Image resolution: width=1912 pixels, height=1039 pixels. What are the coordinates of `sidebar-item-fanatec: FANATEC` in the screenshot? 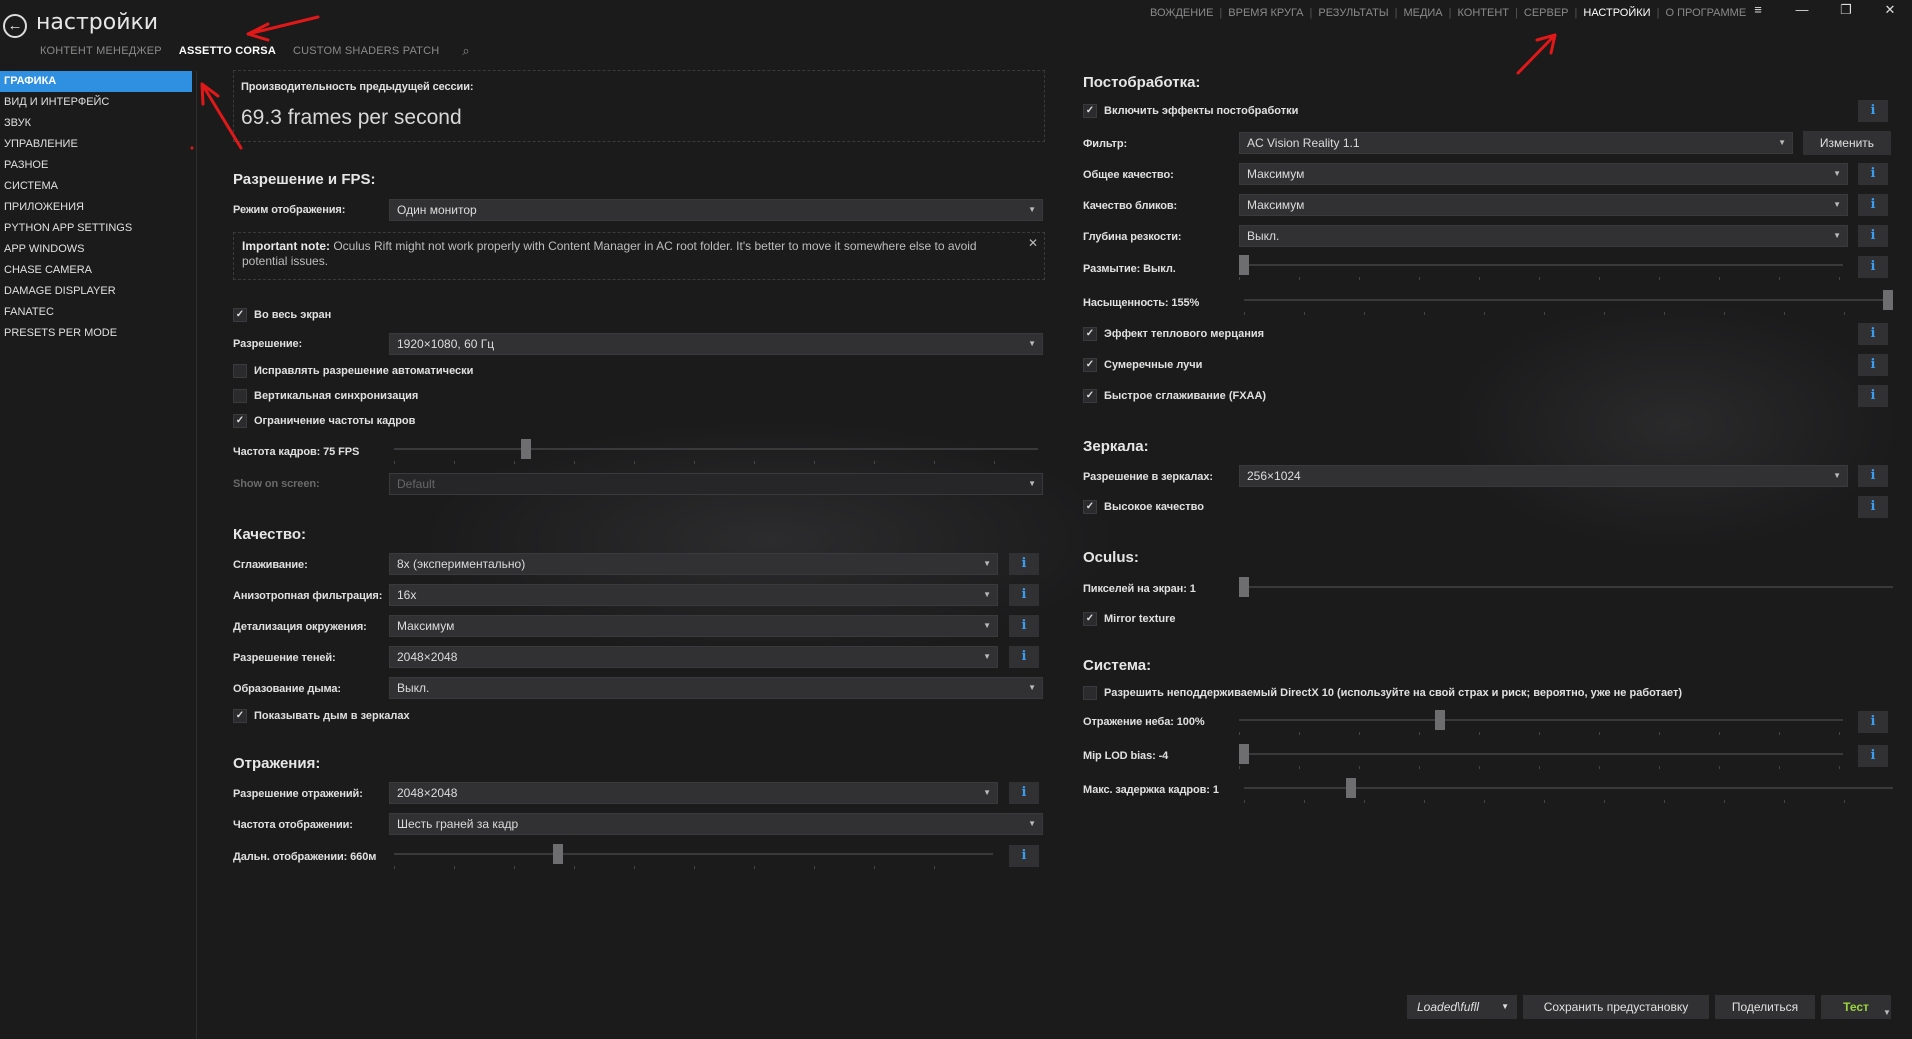 It's located at (98, 312).